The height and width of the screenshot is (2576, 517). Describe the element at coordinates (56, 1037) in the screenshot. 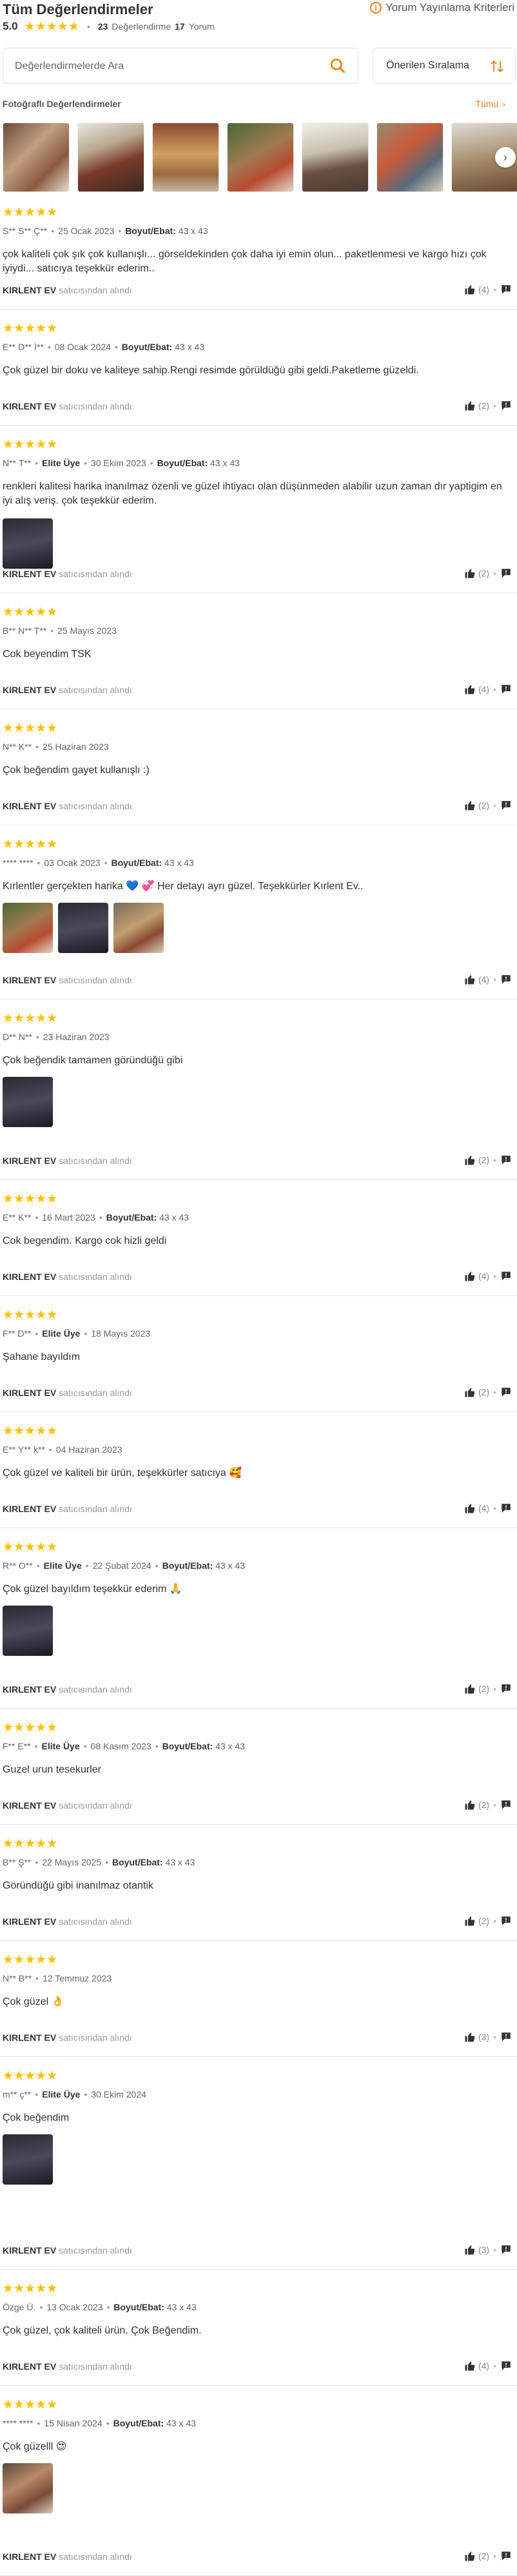

I see `review-meta: D** N** • 23 Haziran 2023` at that location.